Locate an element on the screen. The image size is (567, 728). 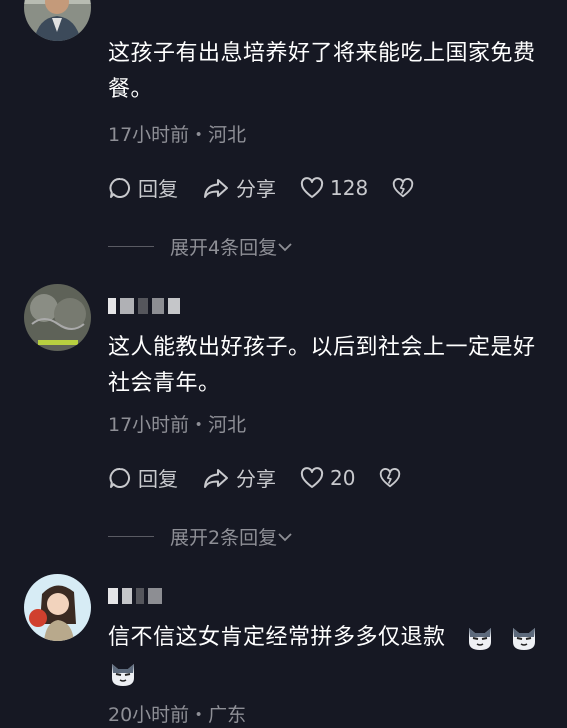
like-button: 20 is located at coordinates (327, 478).